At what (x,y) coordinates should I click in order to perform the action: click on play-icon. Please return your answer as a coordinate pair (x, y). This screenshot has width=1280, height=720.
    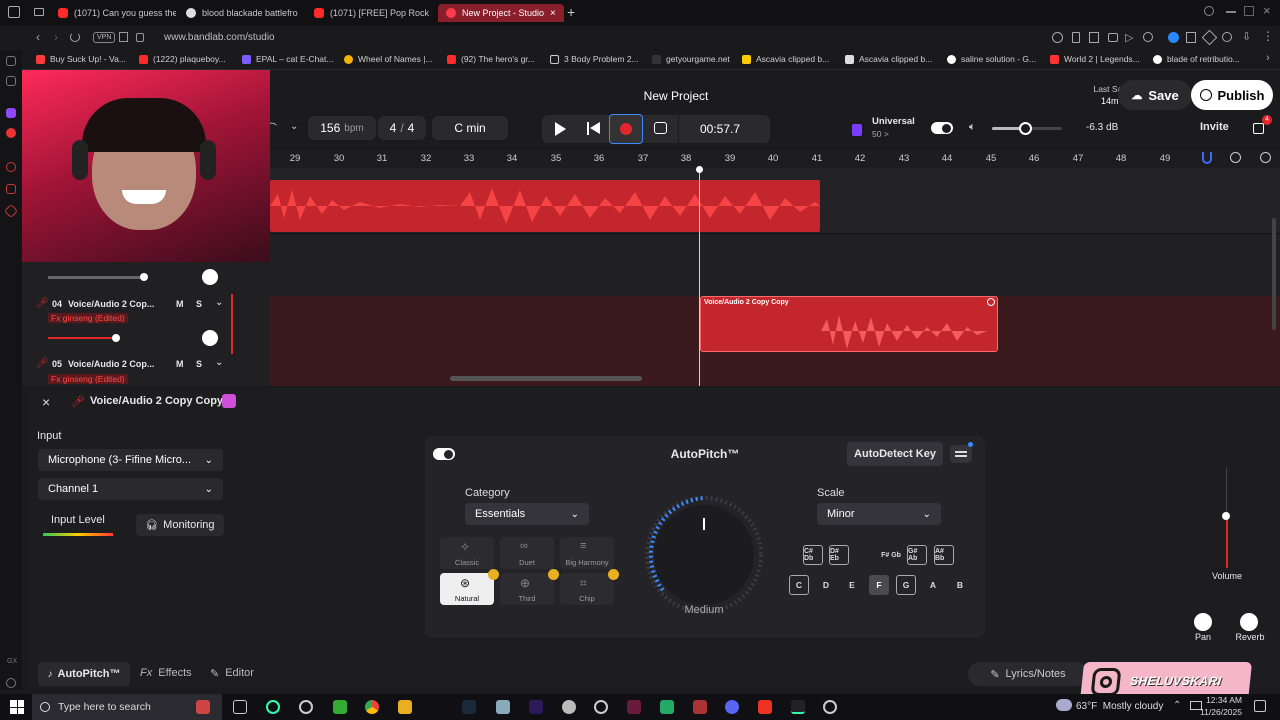
    Looking at the image, I should click on (560, 129).